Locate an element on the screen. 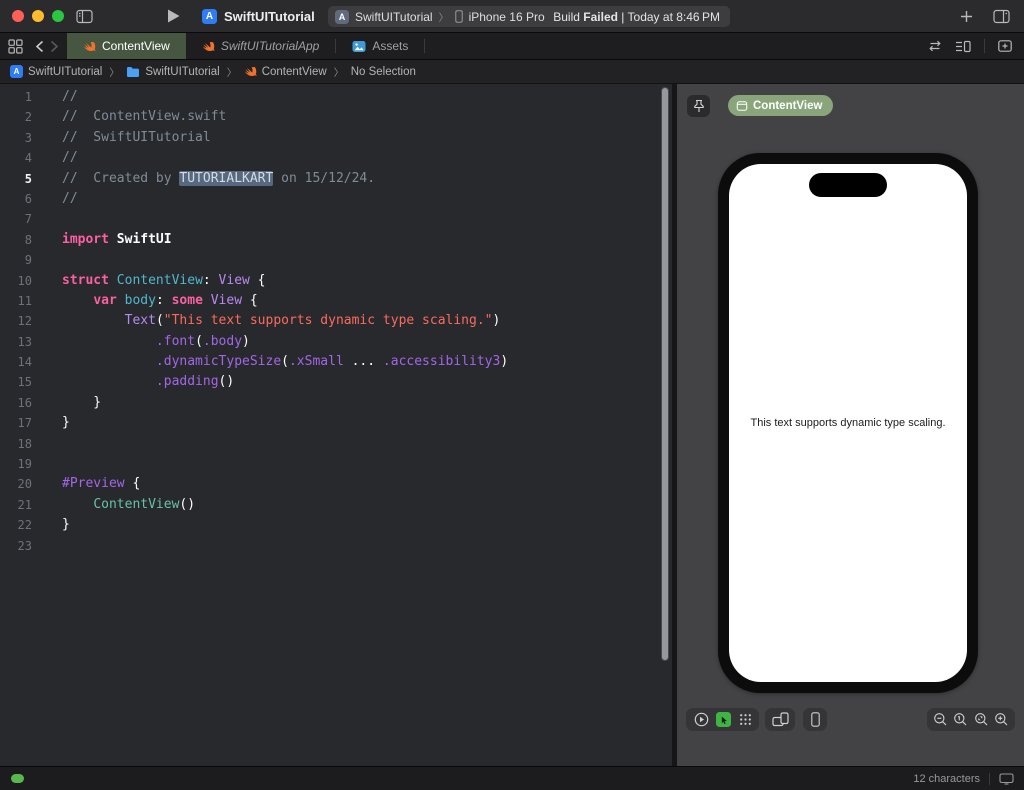  pin-icon is located at coordinates (698, 105).